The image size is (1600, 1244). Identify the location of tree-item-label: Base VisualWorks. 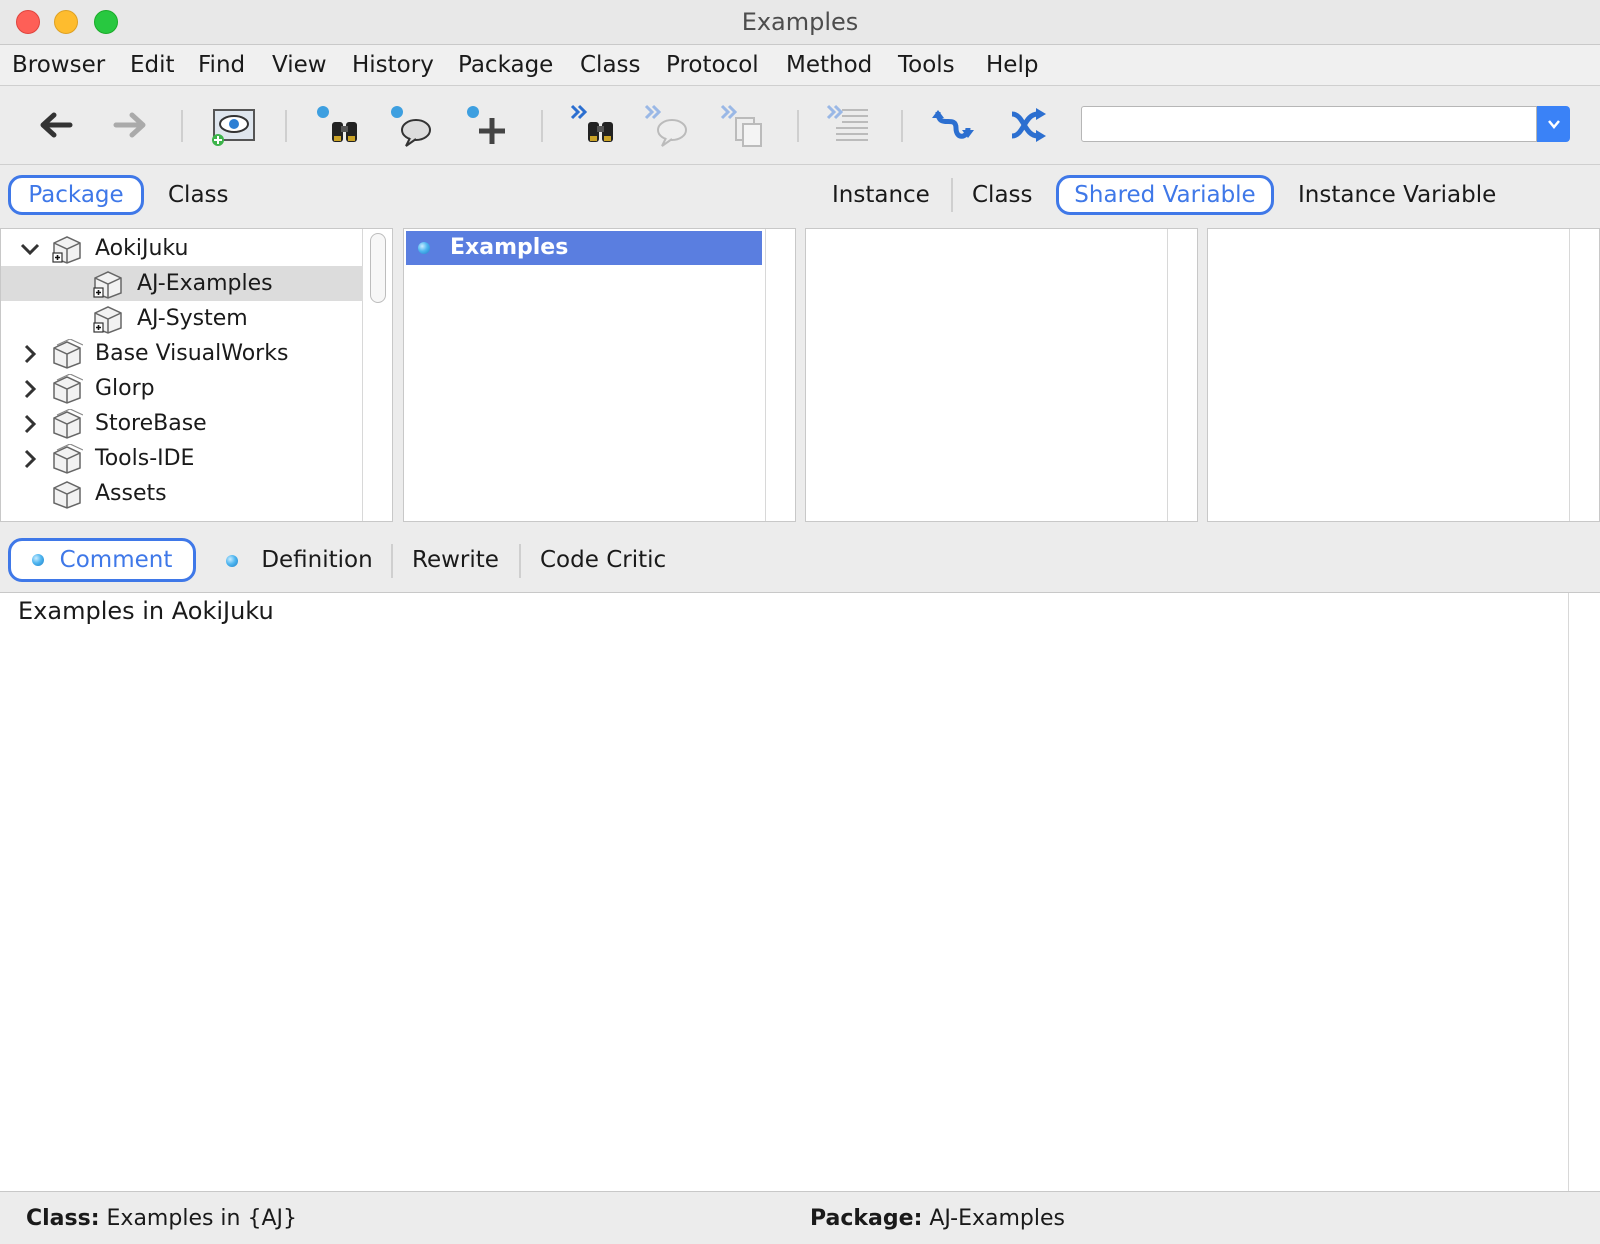
(192, 353).